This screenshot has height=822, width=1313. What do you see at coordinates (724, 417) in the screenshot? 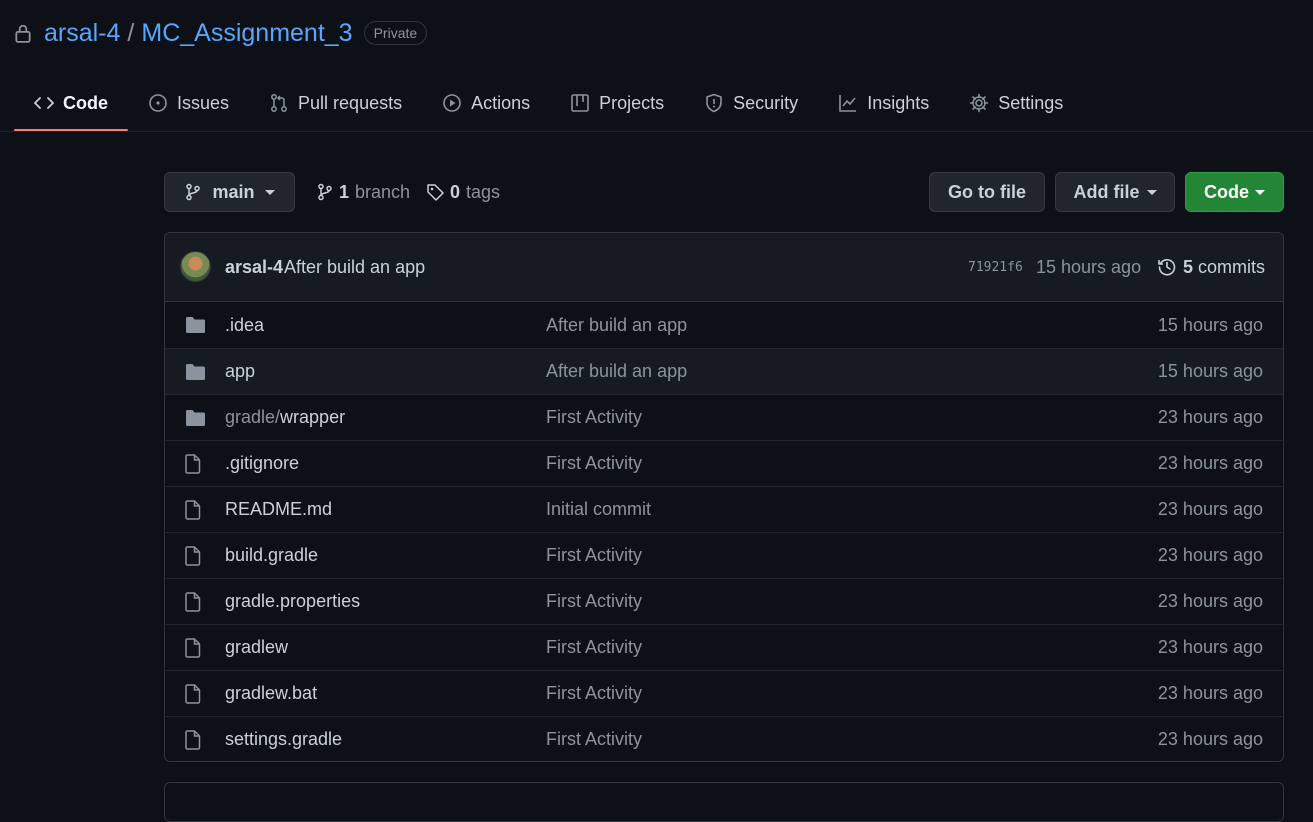
I see `file-row: gradle/wrapper First Activity 23 hours ago` at bounding box center [724, 417].